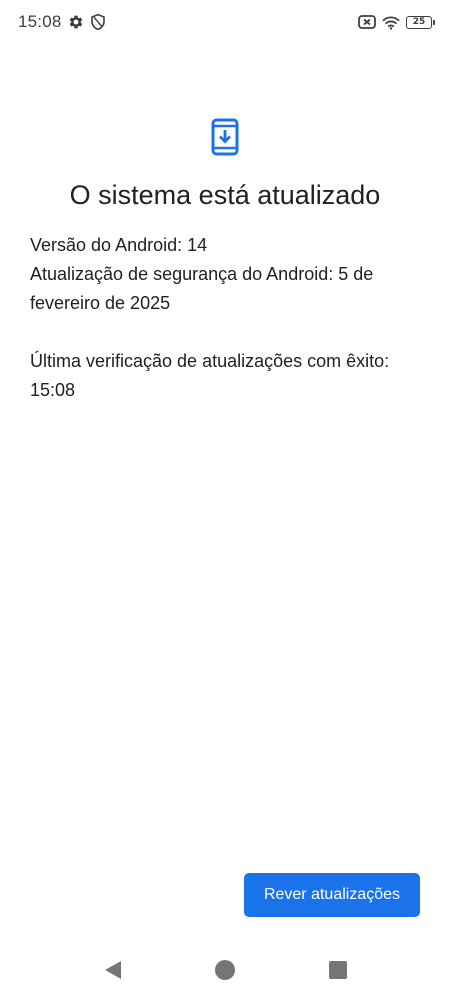 The width and height of the screenshot is (450, 1000). I want to click on last-check-time: 15:08, so click(53, 390).